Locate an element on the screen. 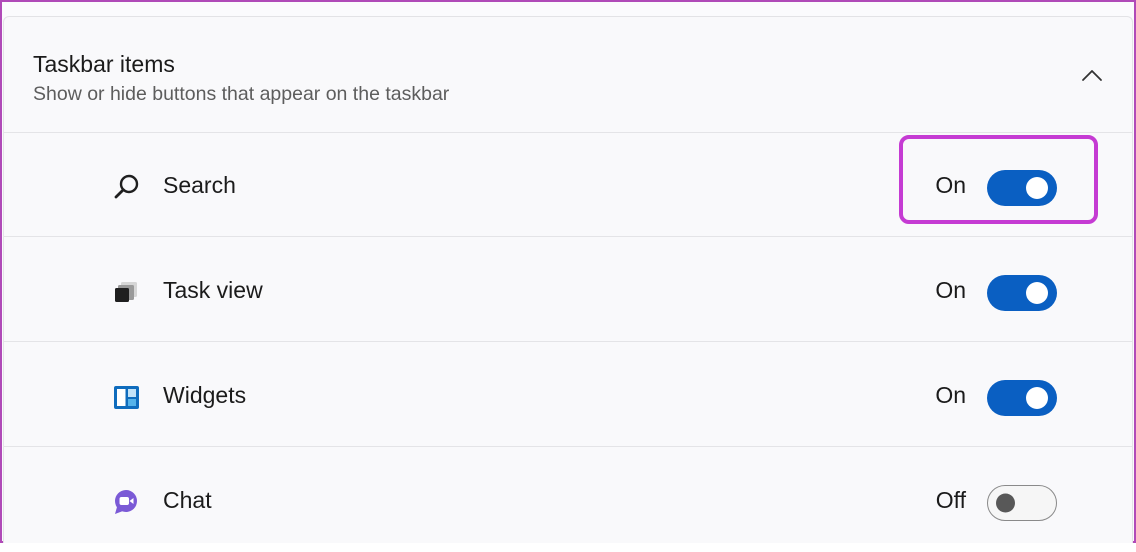 Image resolution: width=1136 pixels, height=552 pixels. chat-toggle is located at coordinates (1022, 503).